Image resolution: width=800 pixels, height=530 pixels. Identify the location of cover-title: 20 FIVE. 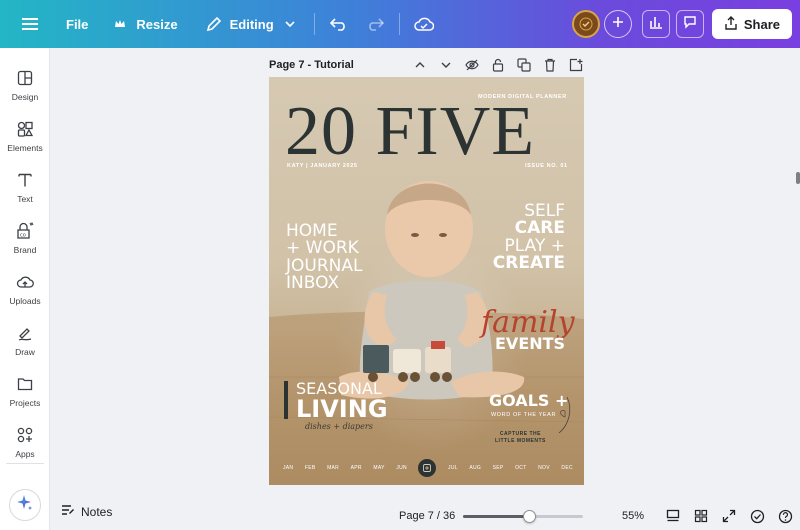
(410, 131).